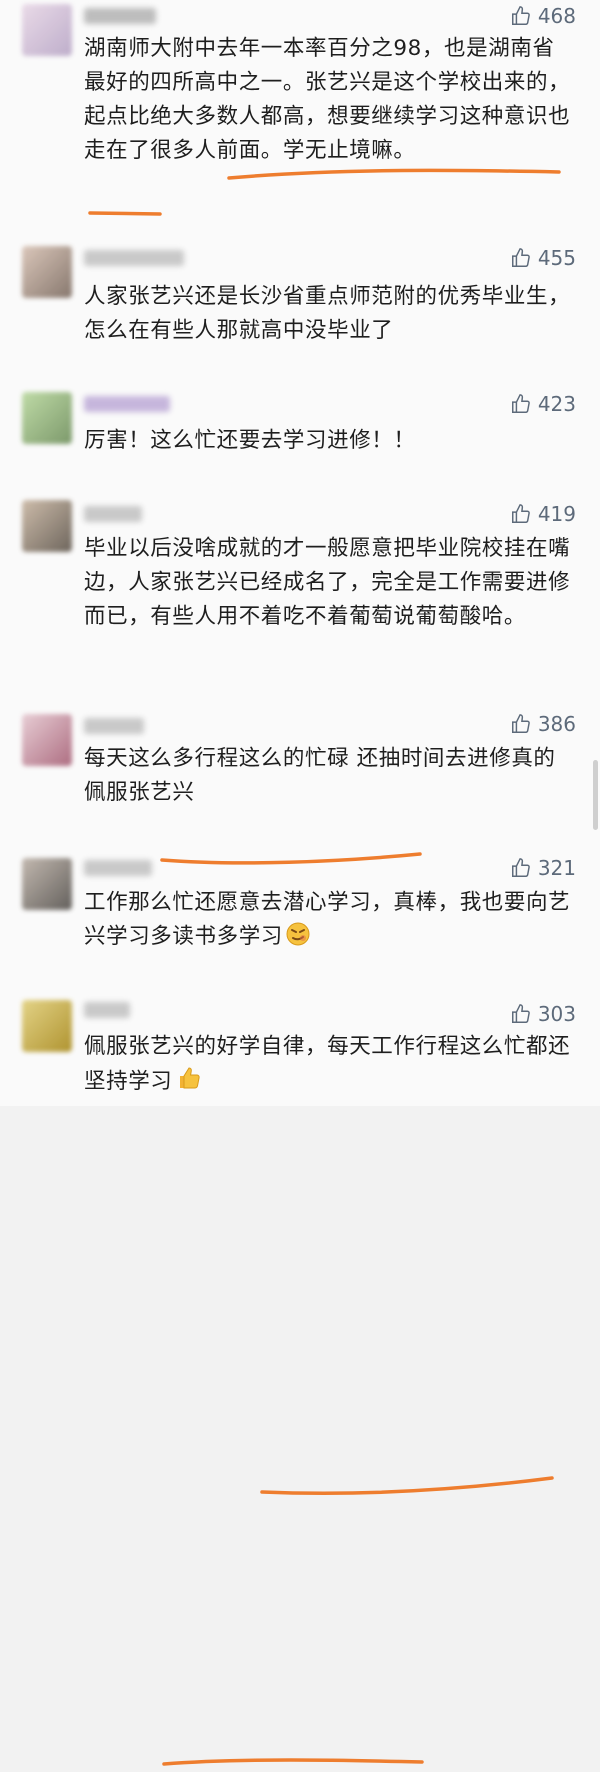 Image resolution: width=600 pixels, height=1772 pixels. Describe the element at coordinates (298, 939) in the screenshot. I see `smirk-face-icon` at that location.